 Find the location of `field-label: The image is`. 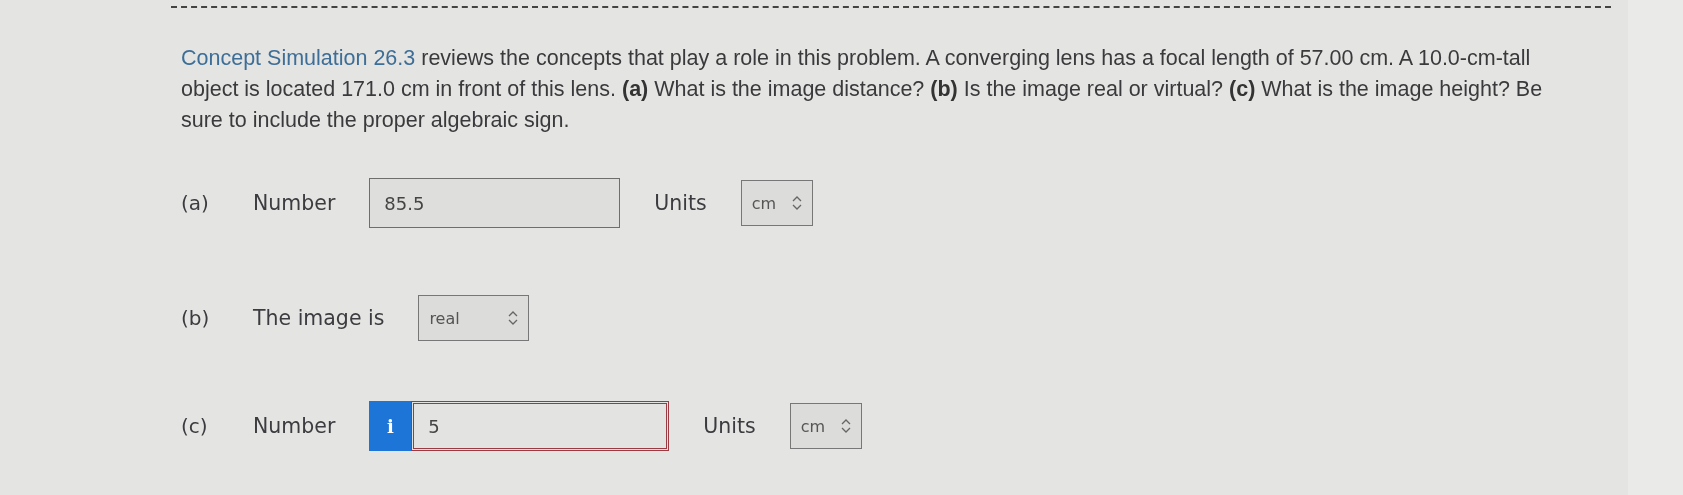

field-label: The image is is located at coordinates (319, 318).